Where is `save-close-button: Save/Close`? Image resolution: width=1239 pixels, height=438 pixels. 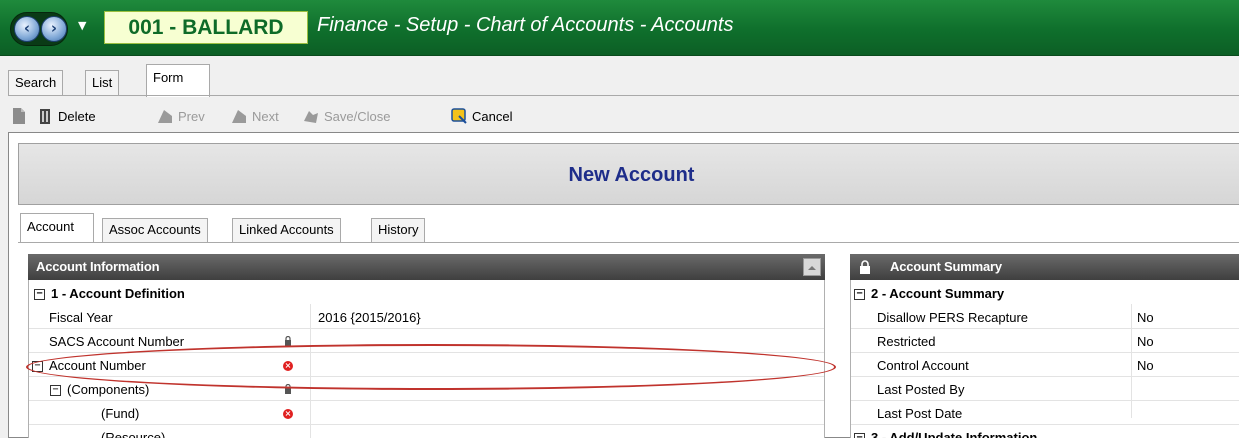
save-close-button: Save/Close is located at coordinates (346, 116).